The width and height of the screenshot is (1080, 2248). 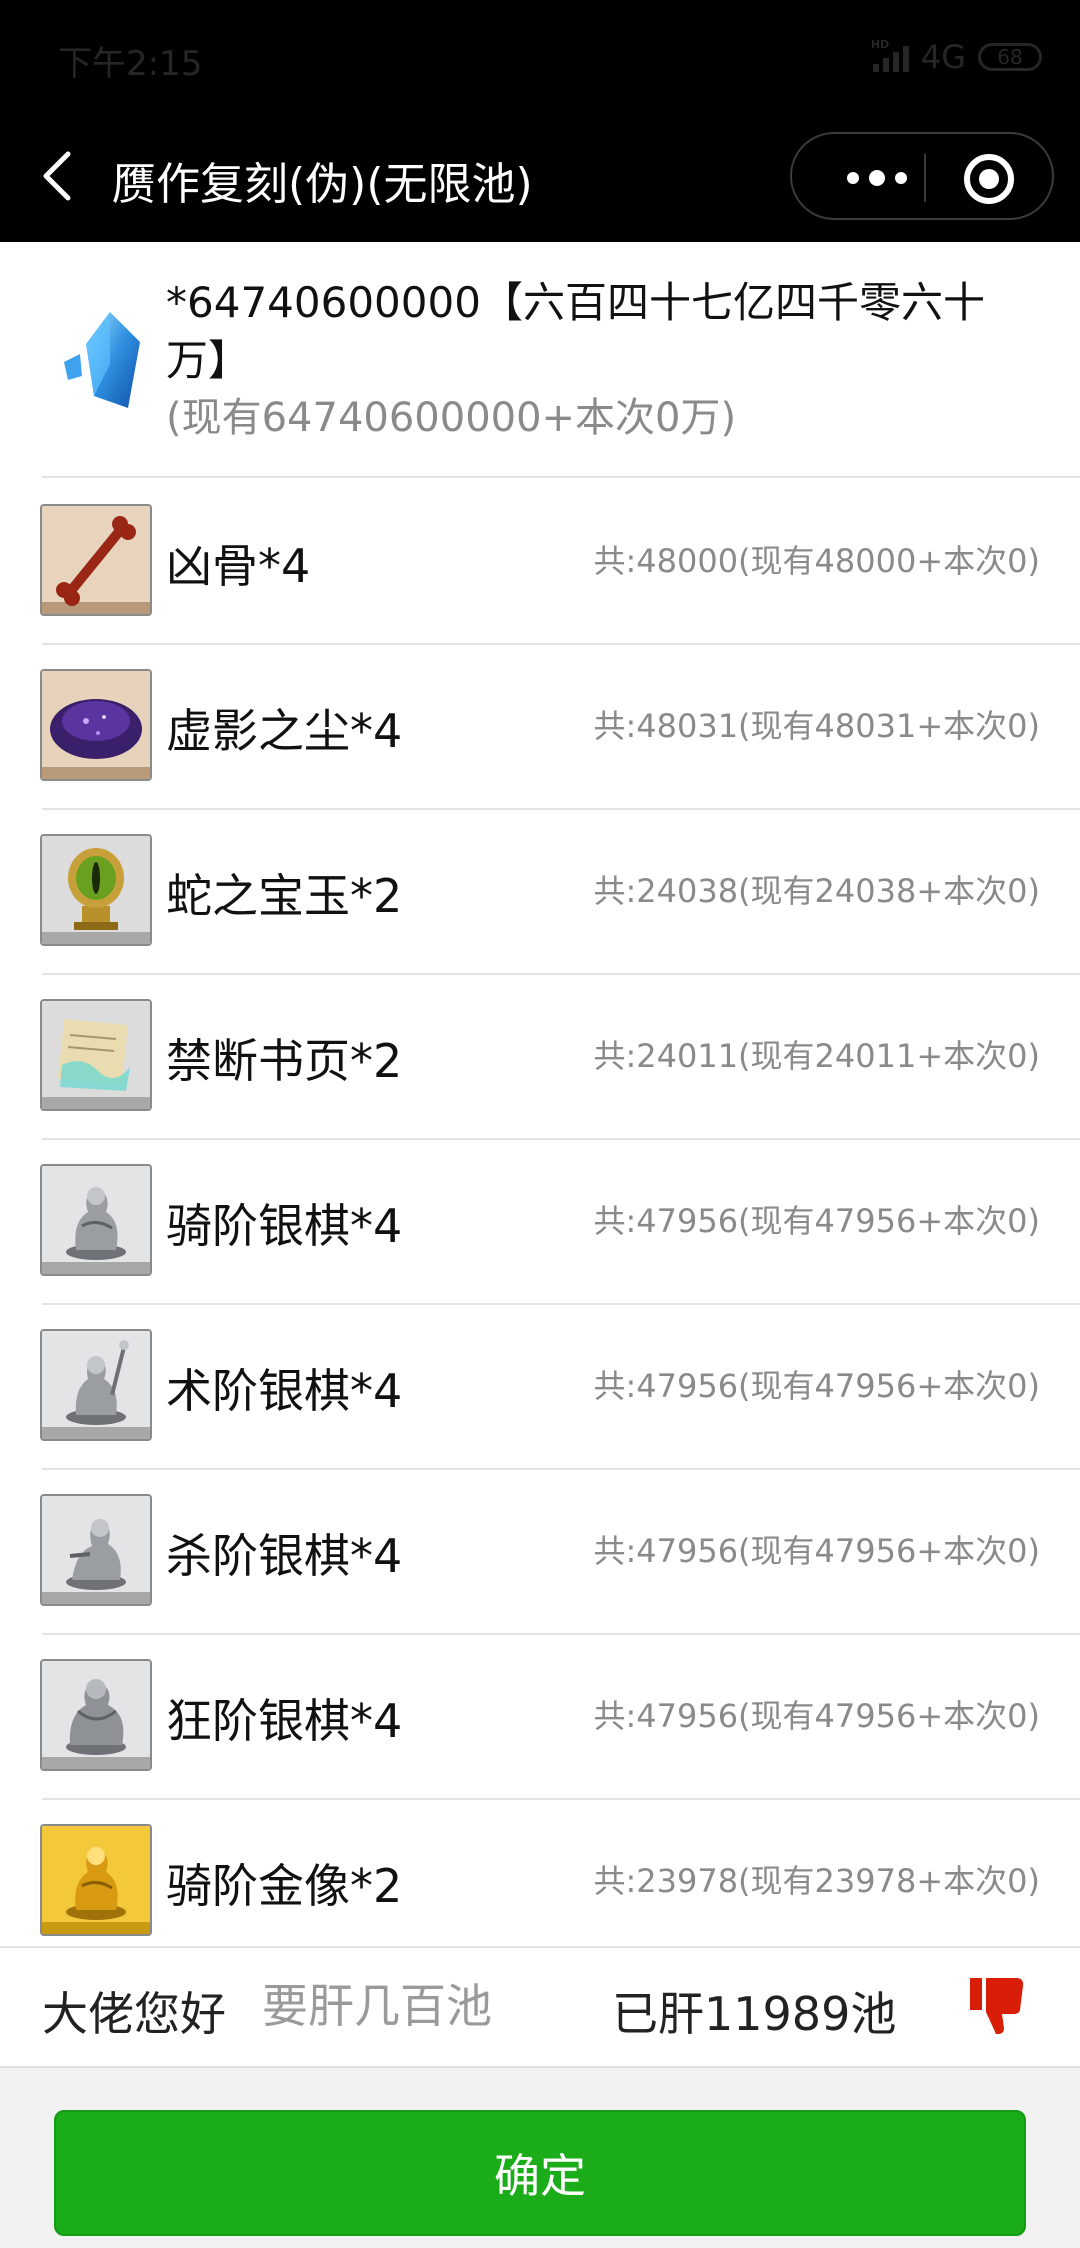 I want to click on status-indicators: HD 4G 68, so click(x=956, y=57).